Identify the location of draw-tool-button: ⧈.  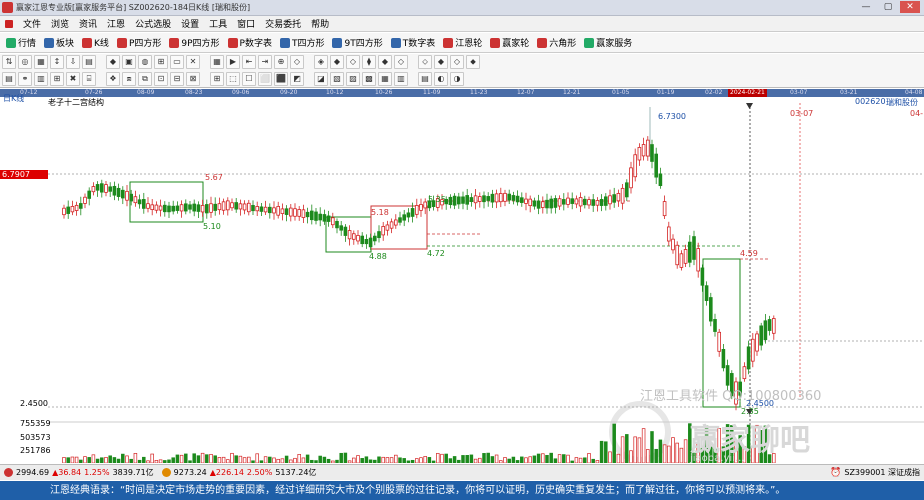
(129, 79).